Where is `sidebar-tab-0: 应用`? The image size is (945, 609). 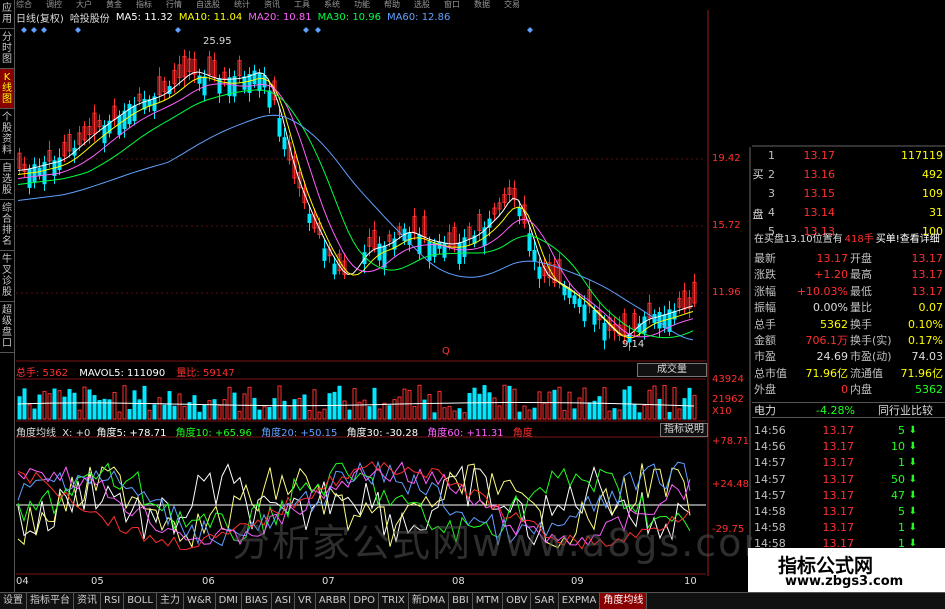
sidebar-tab-0: 应用 is located at coordinates (7, 14).